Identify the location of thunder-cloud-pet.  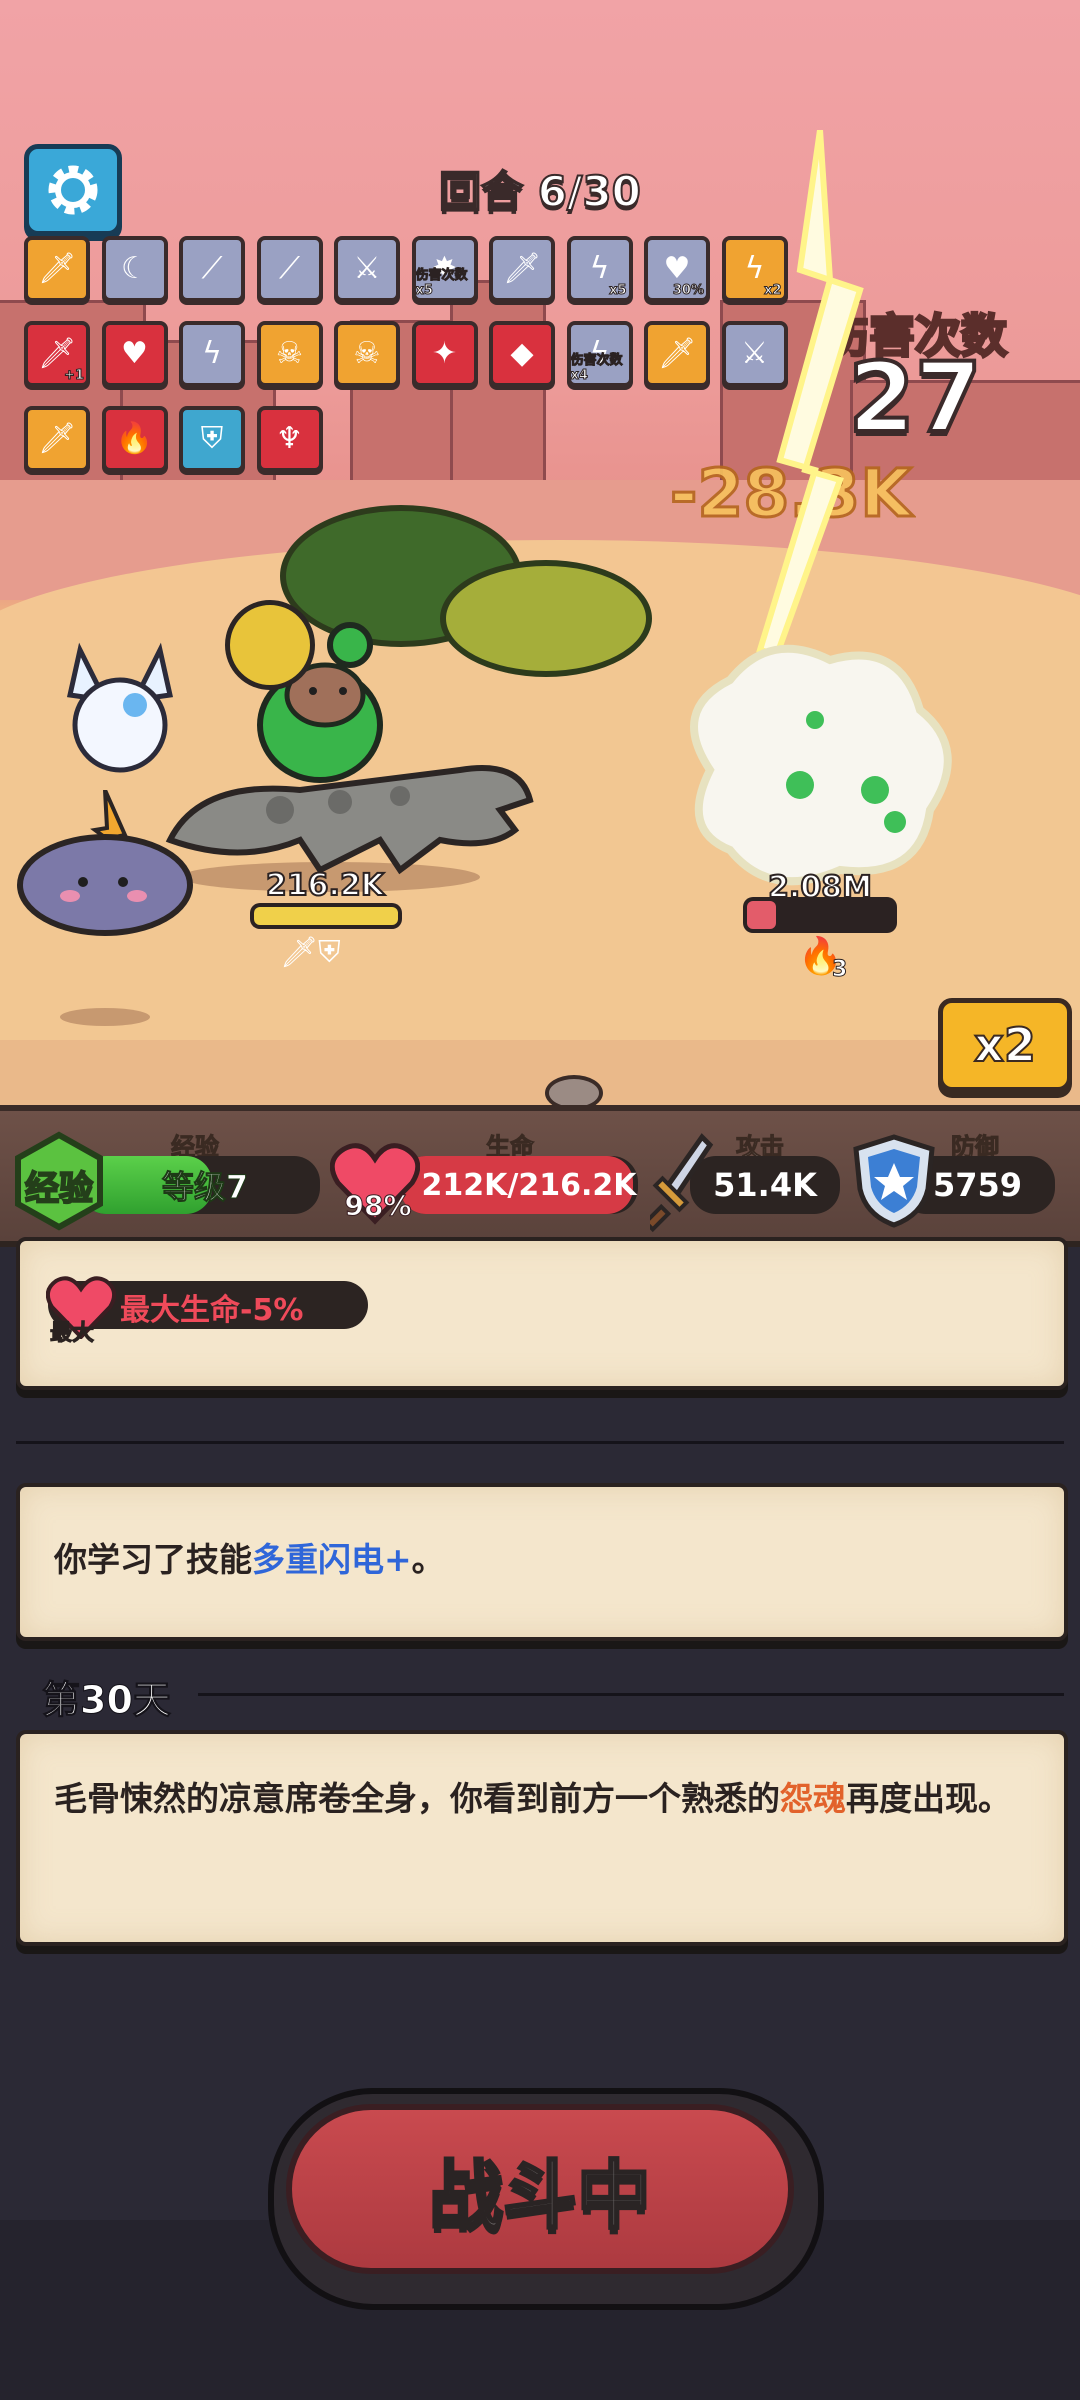
(105, 863).